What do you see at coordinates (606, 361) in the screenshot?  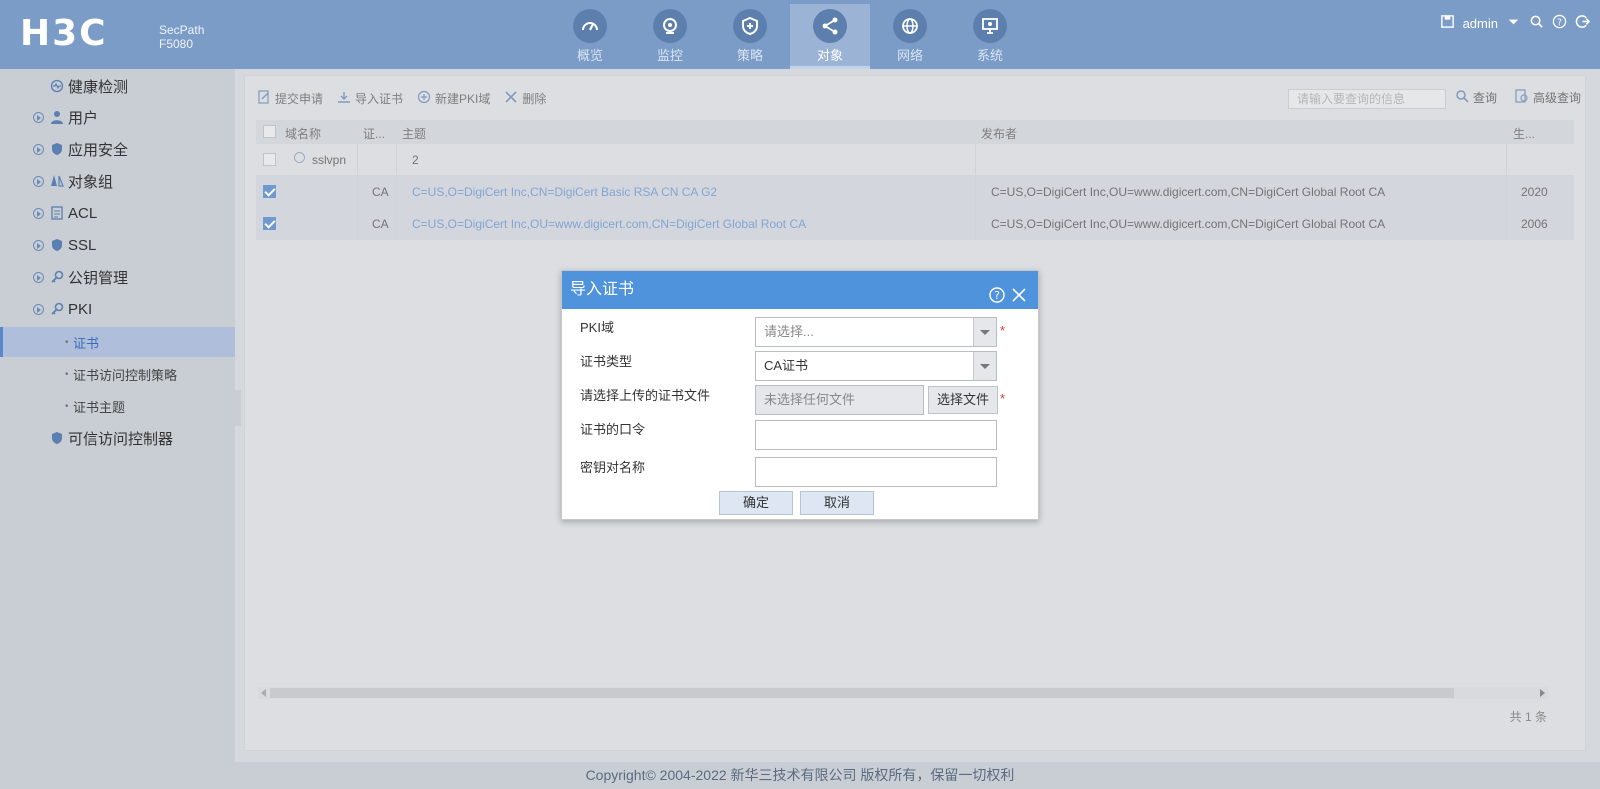 I see `cert-type-label: 证书类型` at bounding box center [606, 361].